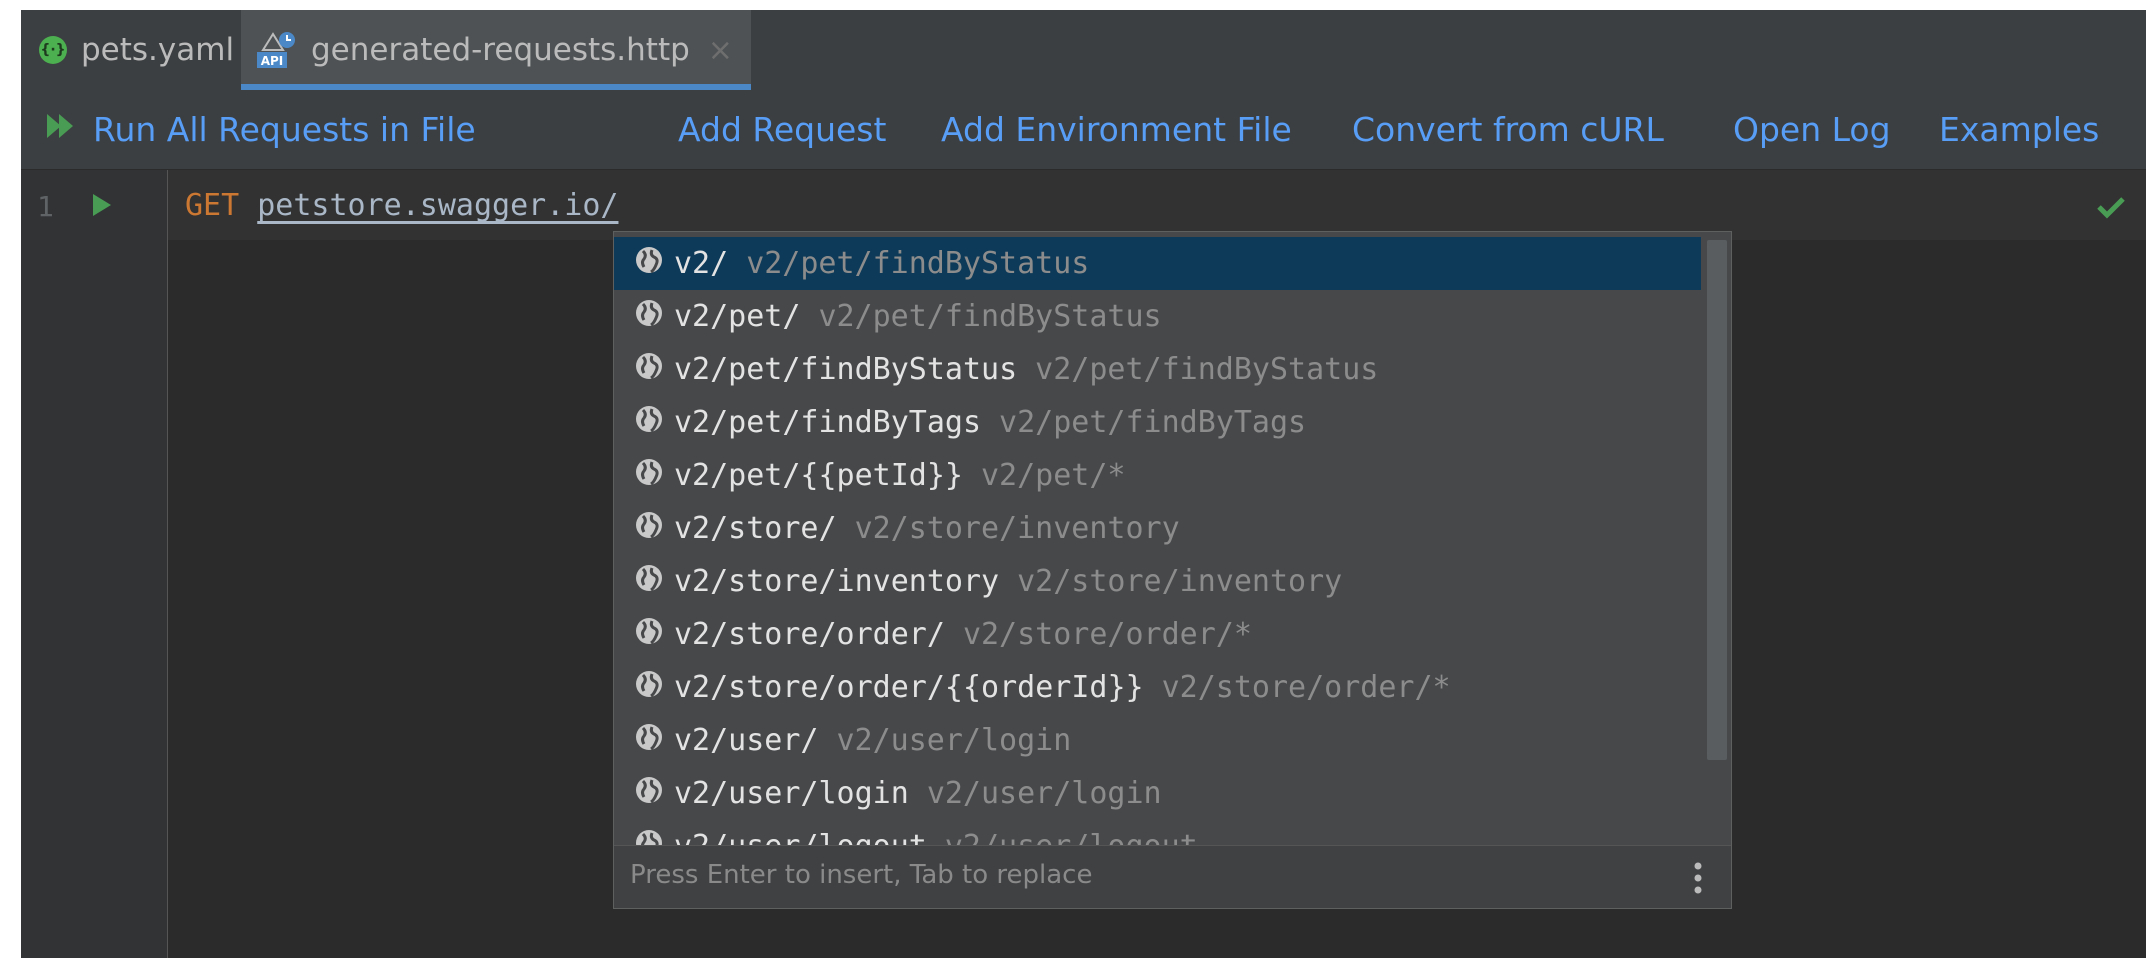 The width and height of the screenshot is (2146, 958). Describe the element at coordinates (720, 50) in the screenshot. I see `close-icon: ×` at that location.